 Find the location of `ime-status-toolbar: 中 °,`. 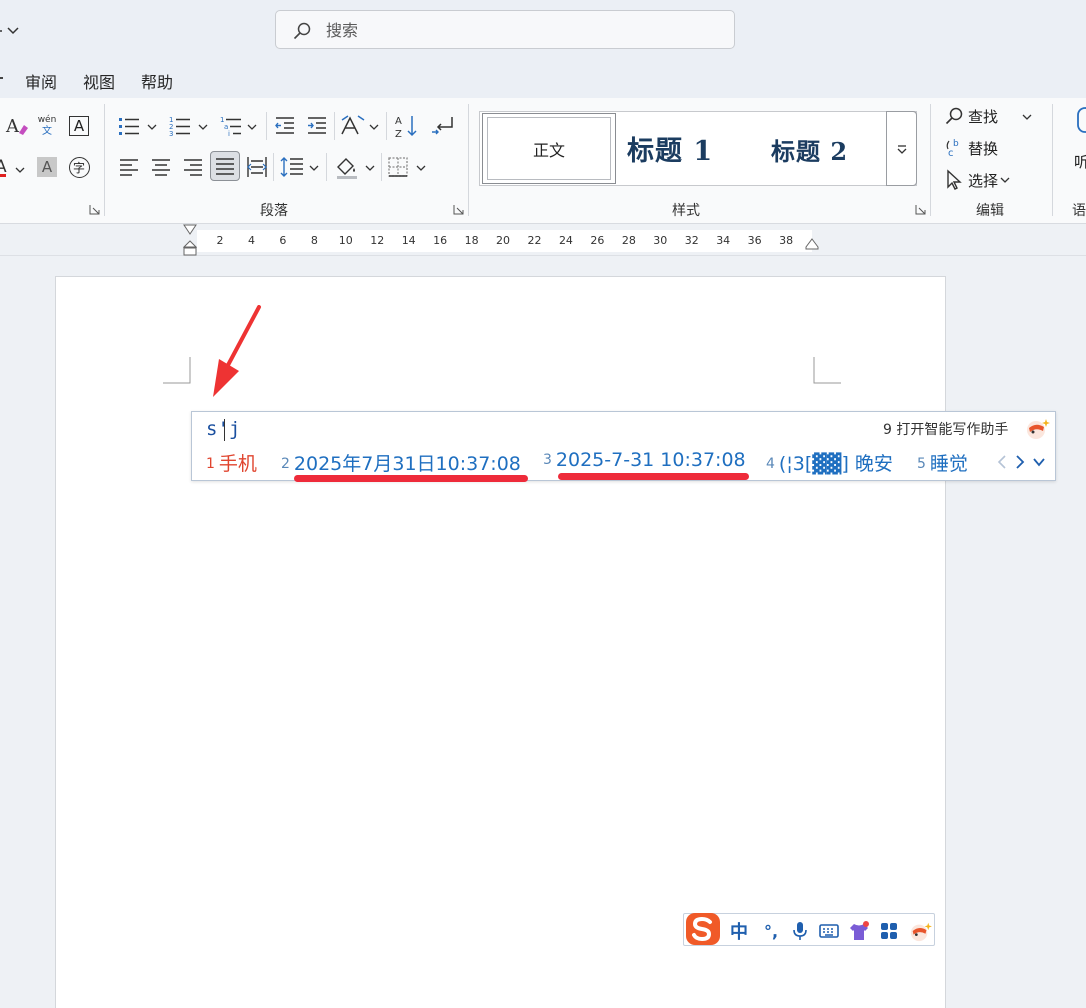

ime-status-toolbar: 中 °, is located at coordinates (809, 929).